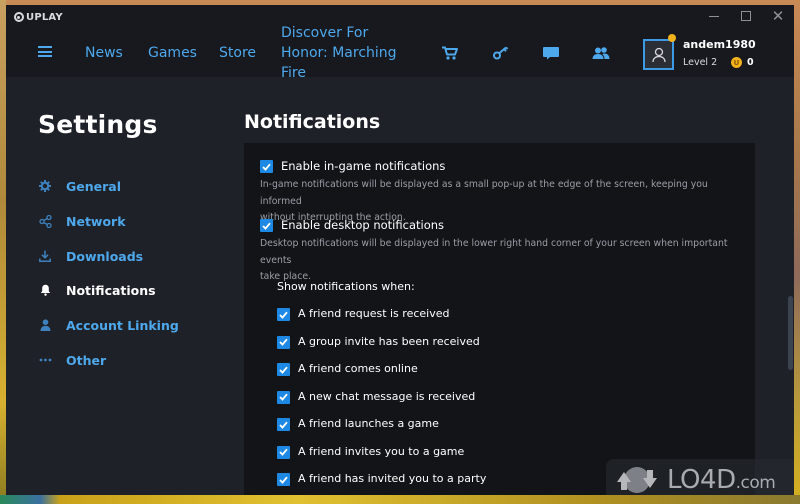 This screenshot has width=800, height=504. What do you see at coordinates (45, 186) in the screenshot?
I see `gear-icon` at bounding box center [45, 186].